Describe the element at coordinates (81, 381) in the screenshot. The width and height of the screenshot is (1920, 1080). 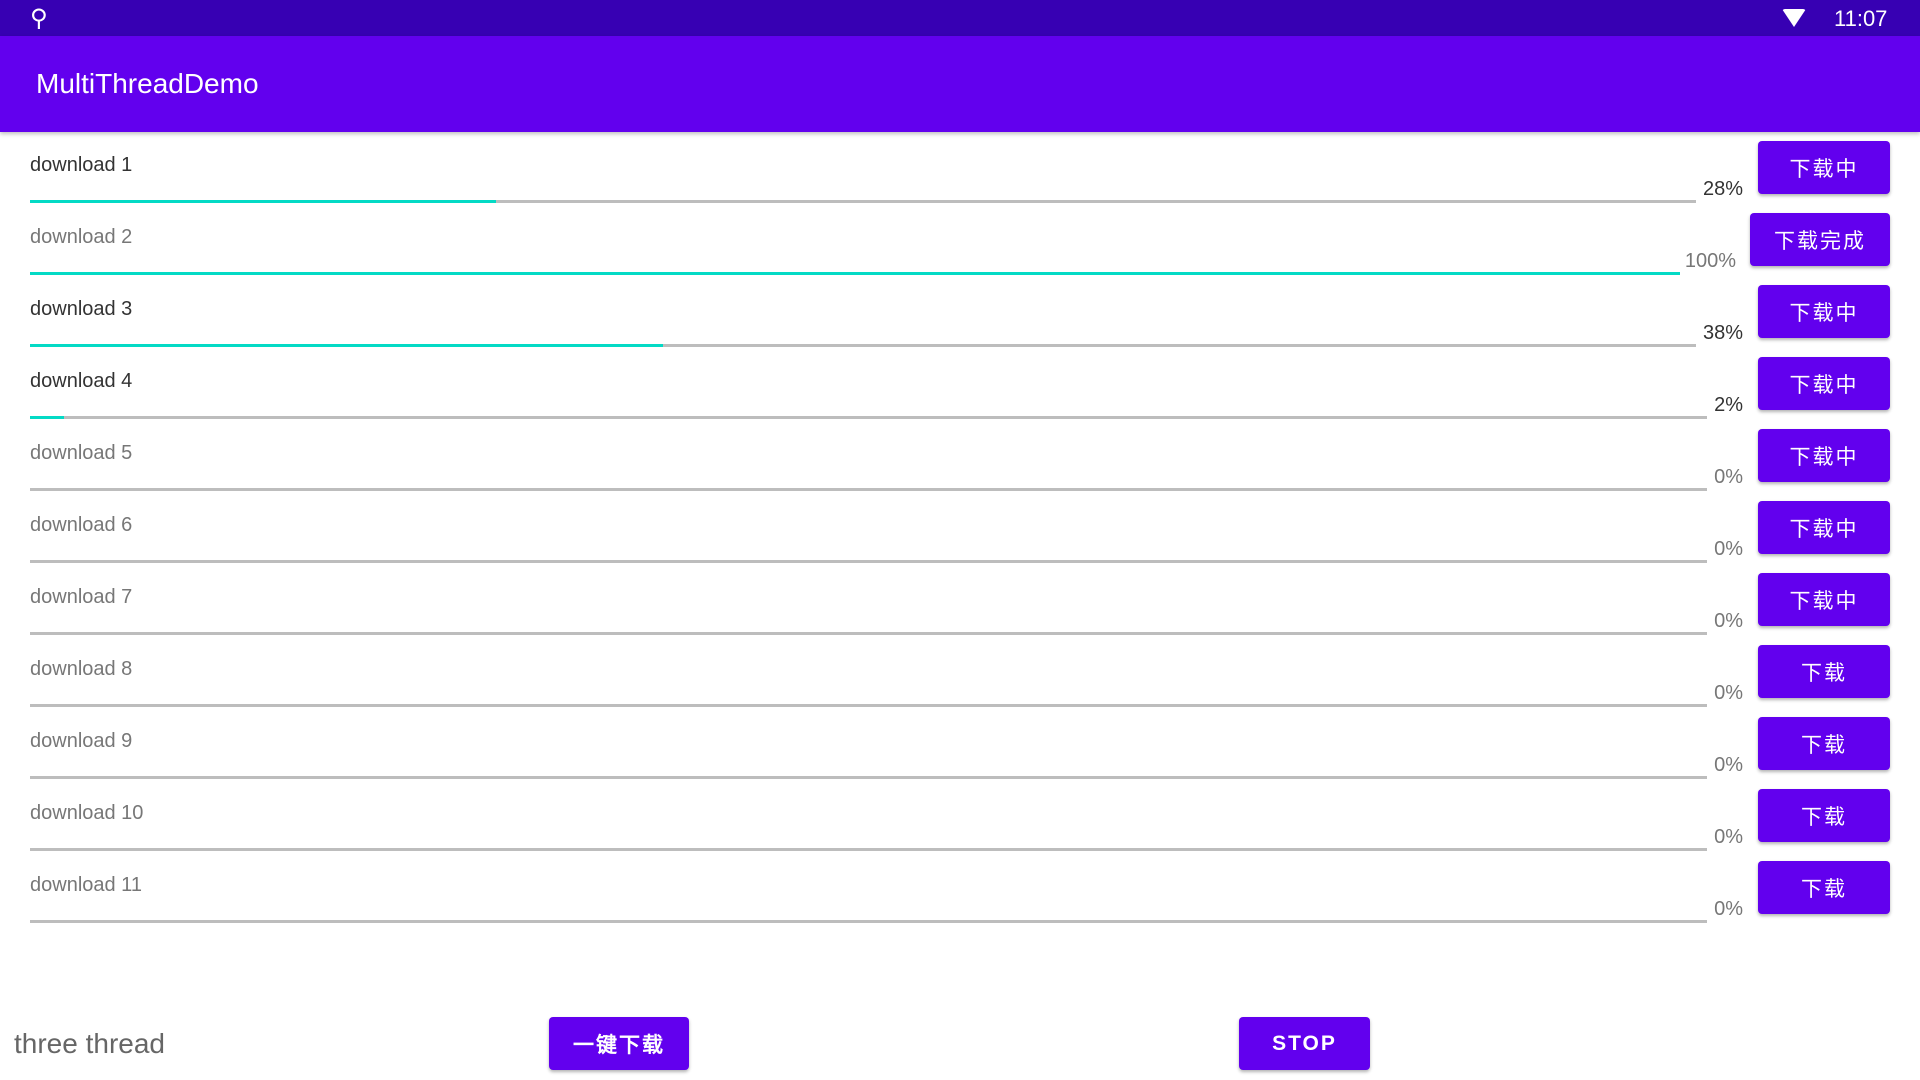
I see `download-label: download 4` at that location.